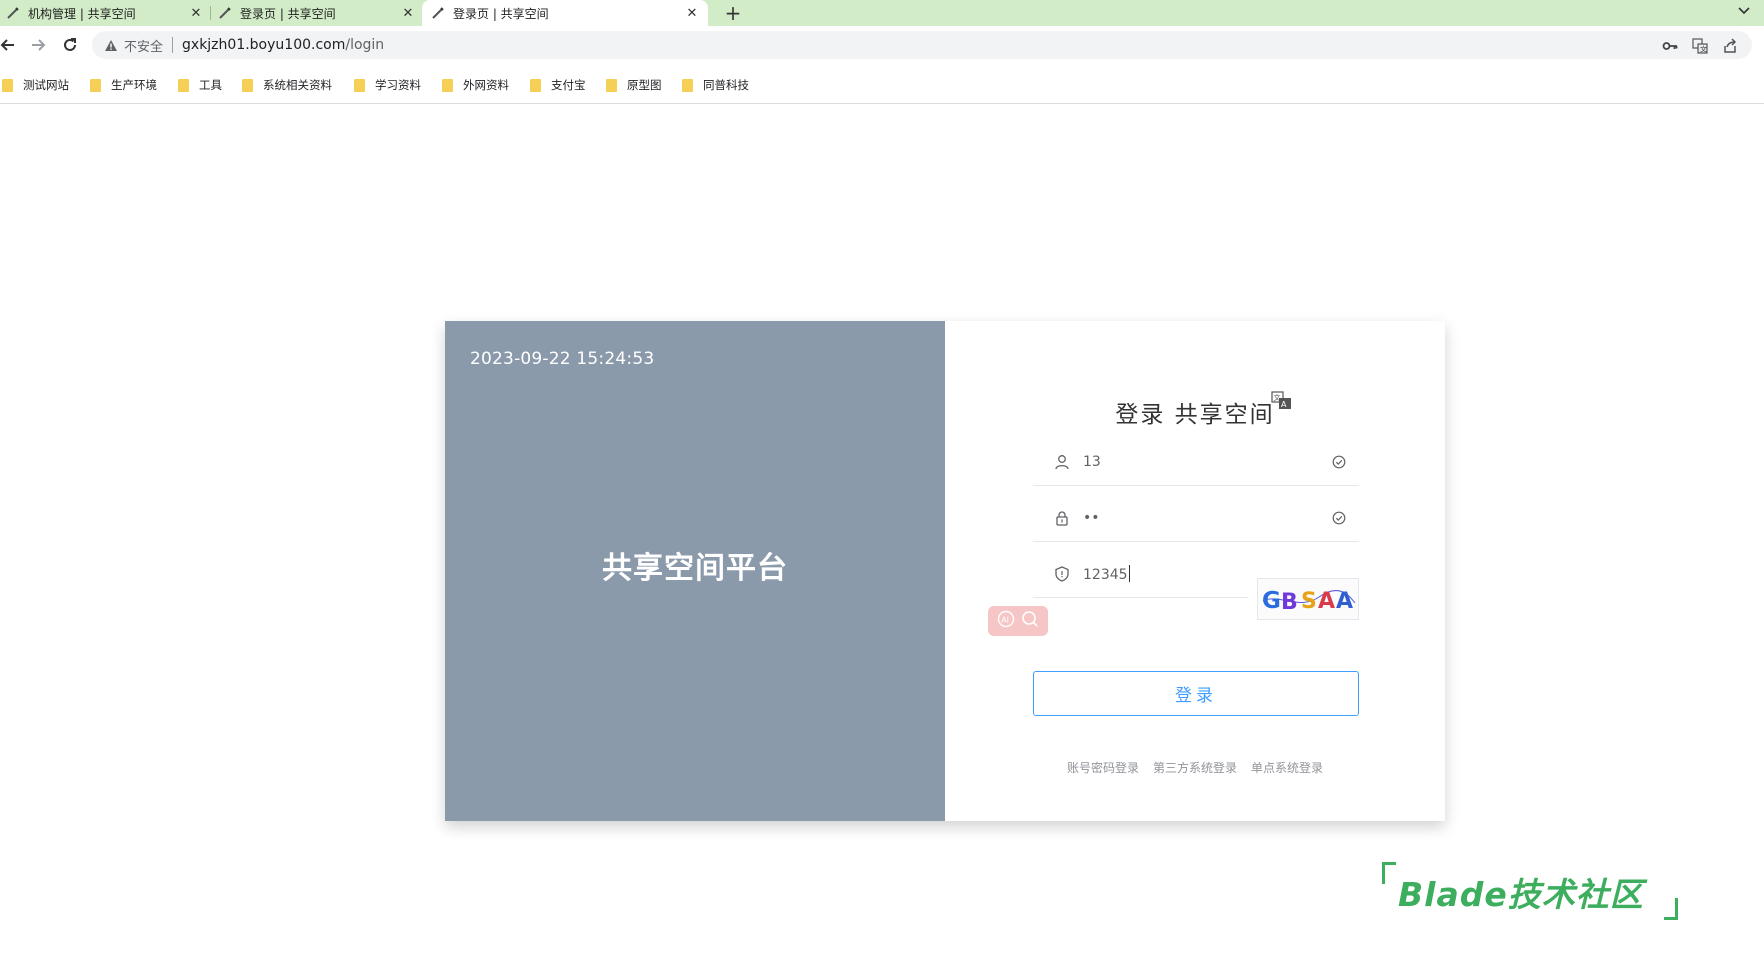 Image resolution: width=1764 pixels, height=980 pixels. Describe the element at coordinates (1521, 894) in the screenshot. I see `watermark-text: Blade技术社区` at that location.